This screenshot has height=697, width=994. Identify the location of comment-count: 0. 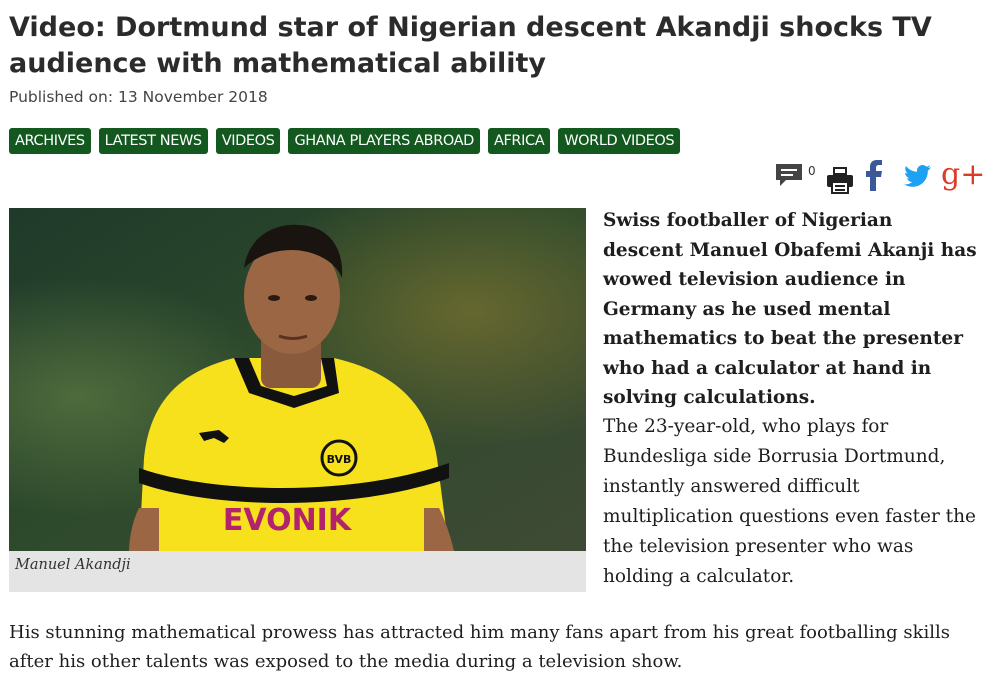
(812, 171).